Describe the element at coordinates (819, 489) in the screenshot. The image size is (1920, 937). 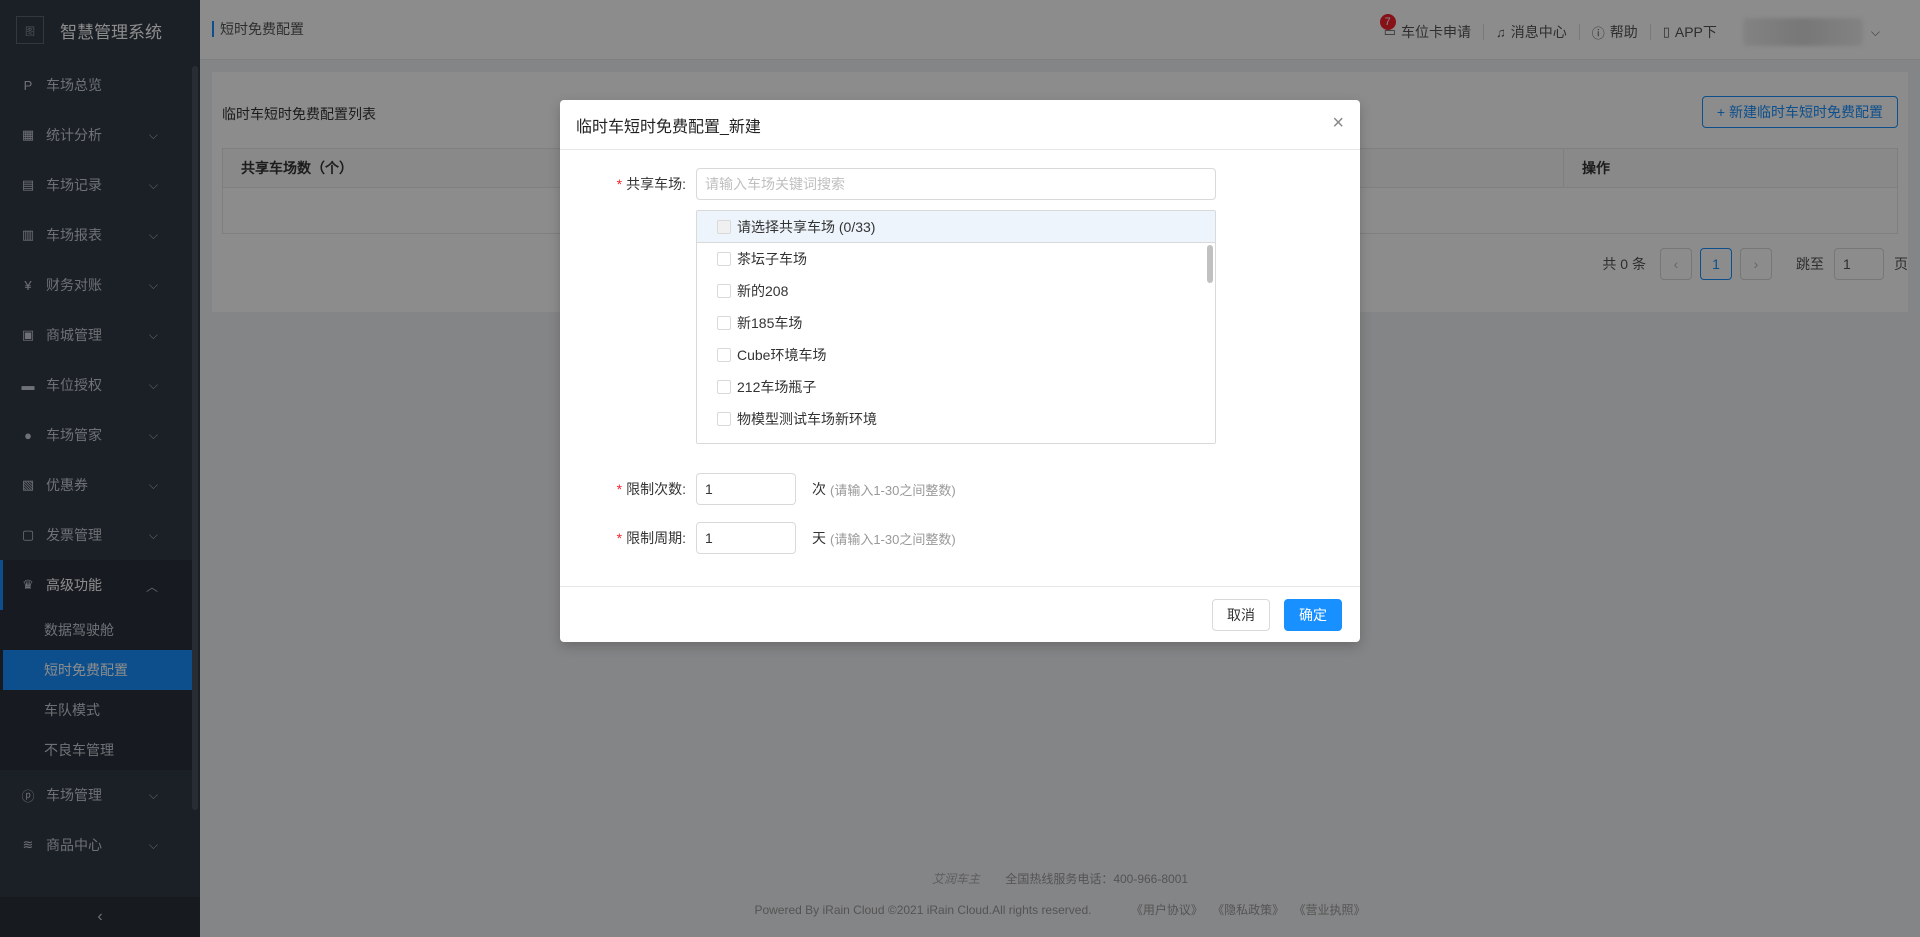
I see `limit-count-unit: 次` at that location.